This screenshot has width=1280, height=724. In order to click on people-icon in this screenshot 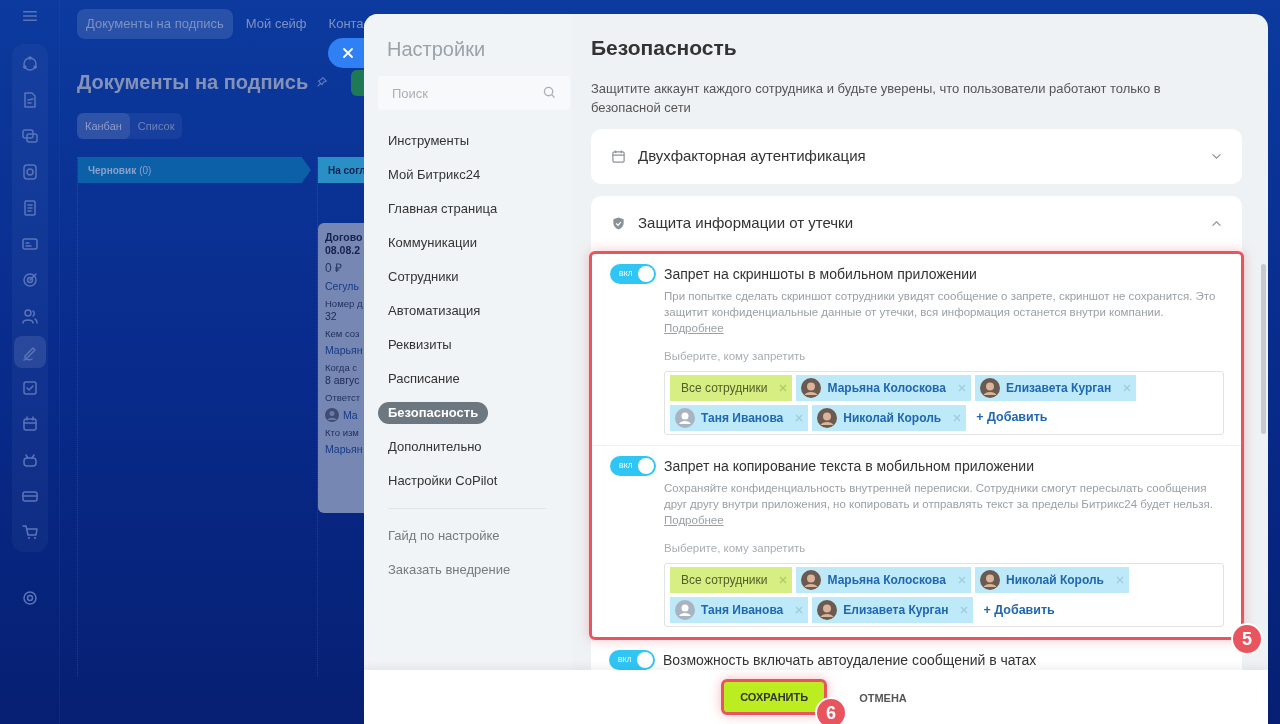, I will do `click(29, 316)`.